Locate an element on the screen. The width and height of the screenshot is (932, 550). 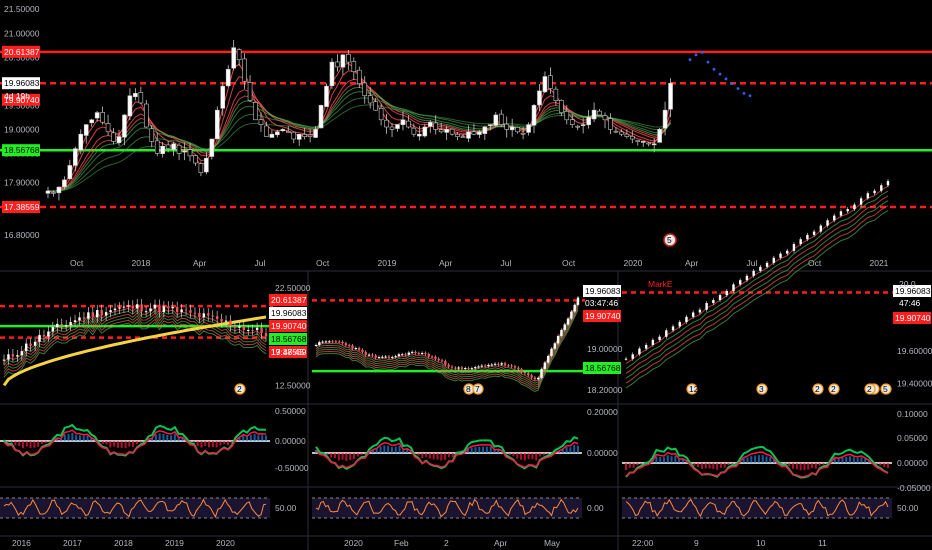
x-tick-label: Apr is located at coordinates (199, 263).